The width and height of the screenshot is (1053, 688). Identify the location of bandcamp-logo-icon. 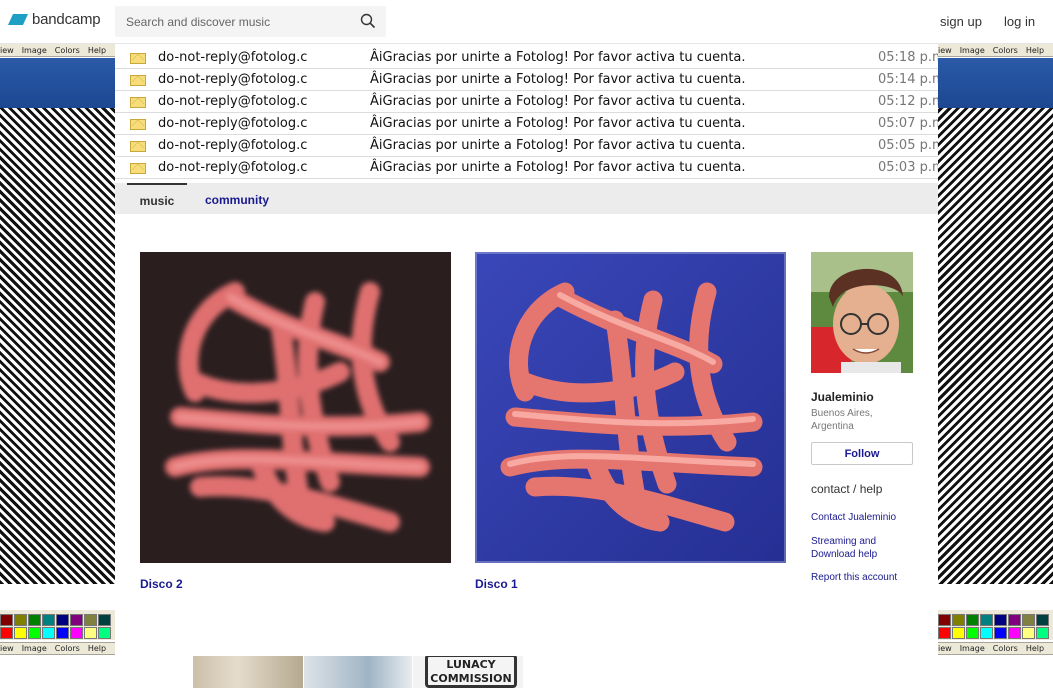
(18, 19).